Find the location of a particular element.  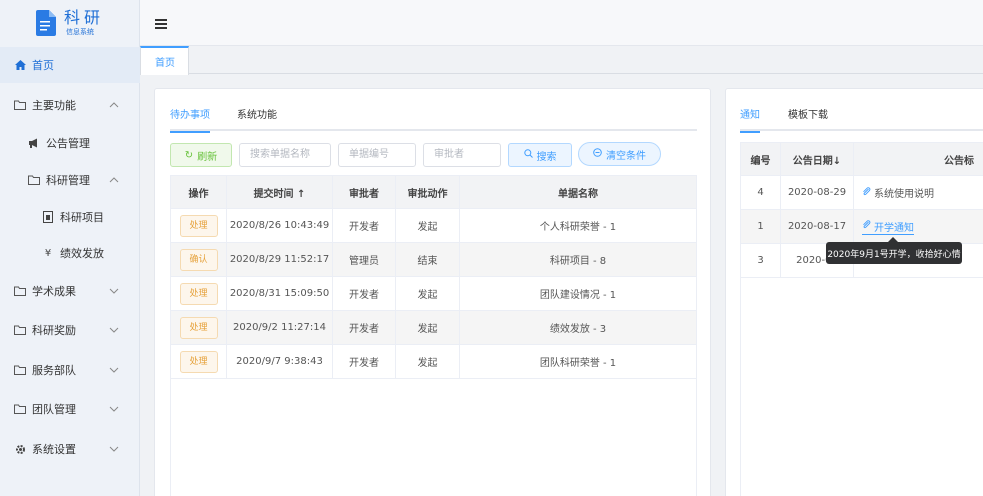

table-row: 1 2020-08-17 开学通知 is located at coordinates (861, 226).